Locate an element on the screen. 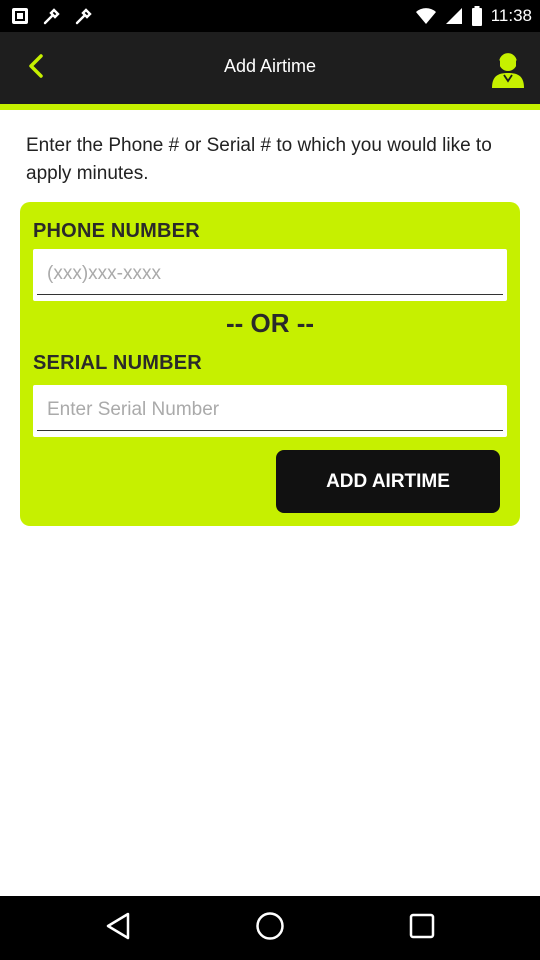 This screenshot has width=540, height=960. add-airtime-button: ADD AIRTIME is located at coordinates (388, 481).